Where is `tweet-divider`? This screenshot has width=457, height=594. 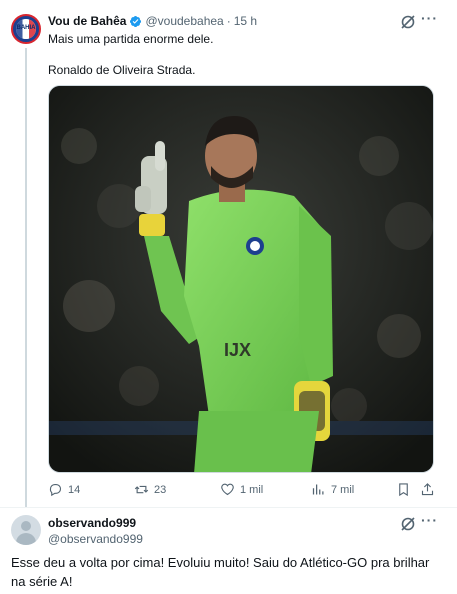
tweet-divider is located at coordinates (228, 507).